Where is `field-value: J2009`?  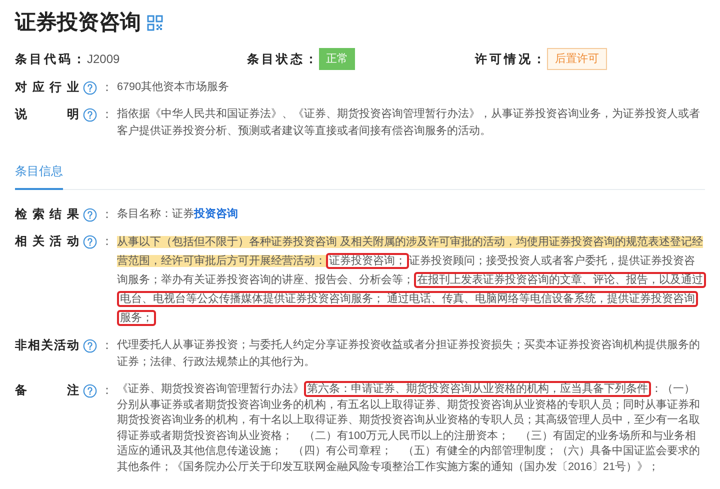
field-value: J2009 is located at coordinates (103, 59).